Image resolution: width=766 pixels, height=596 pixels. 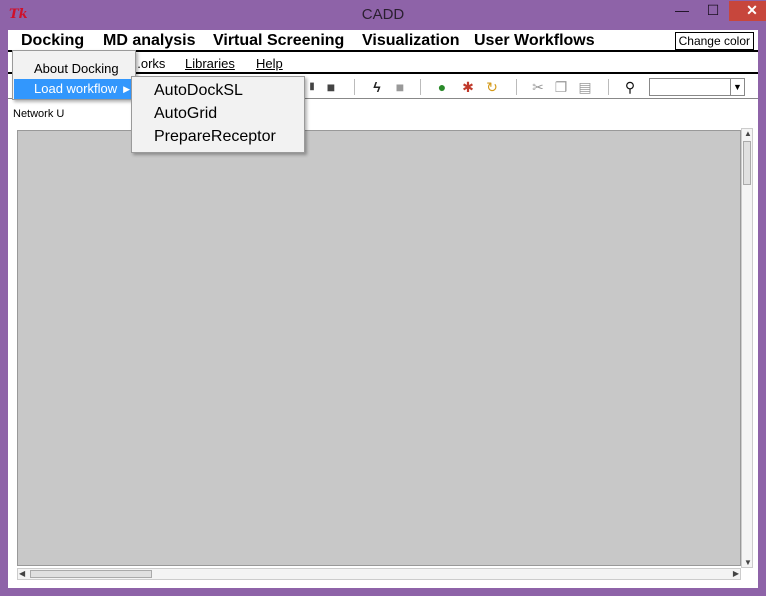 I want to click on menu-docking: Docking, so click(x=52, y=41).